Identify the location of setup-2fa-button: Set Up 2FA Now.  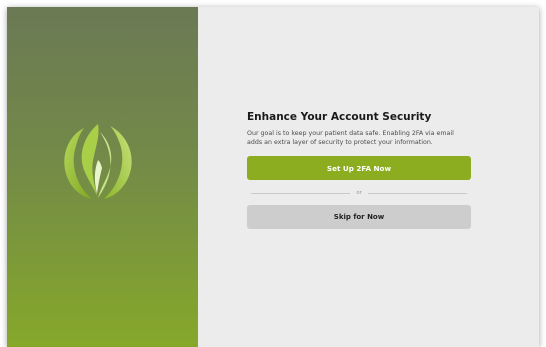
(359, 168).